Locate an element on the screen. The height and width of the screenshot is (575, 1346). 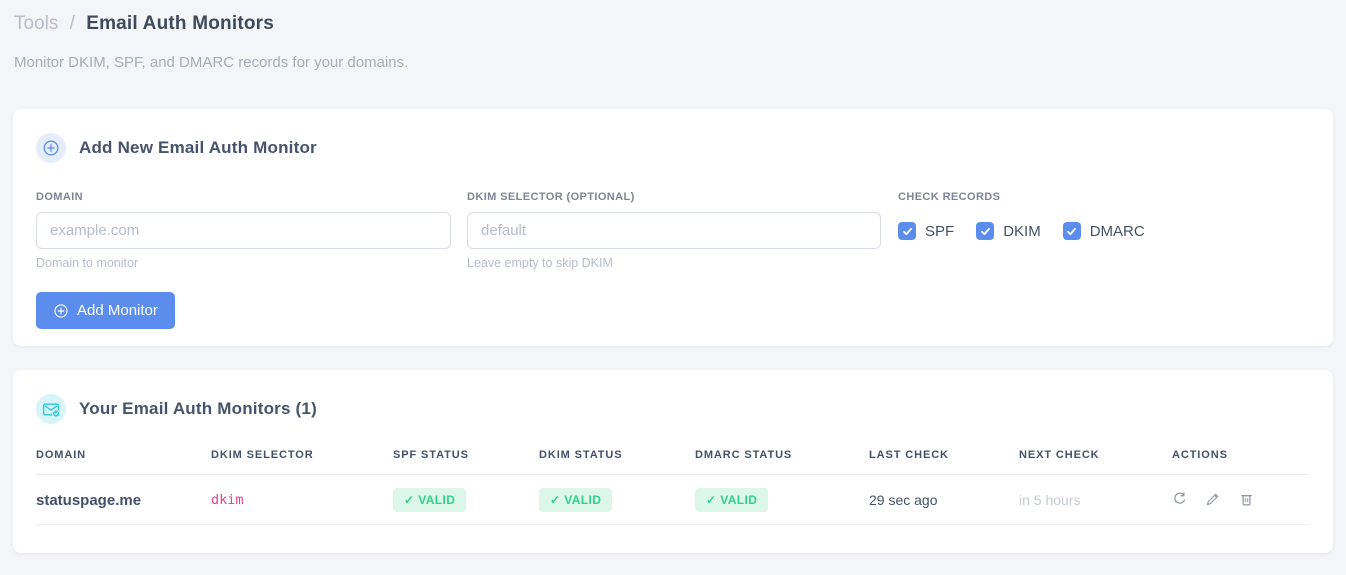
checkbox-dkim-label: DKIM is located at coordinates (1022, 231).